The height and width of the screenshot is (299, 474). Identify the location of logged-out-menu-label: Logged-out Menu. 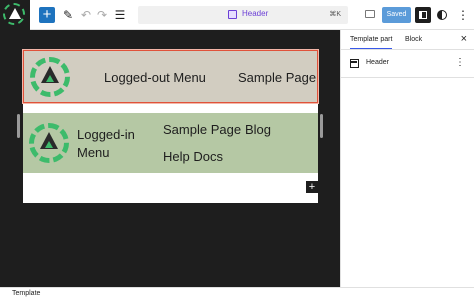
(155, 77).